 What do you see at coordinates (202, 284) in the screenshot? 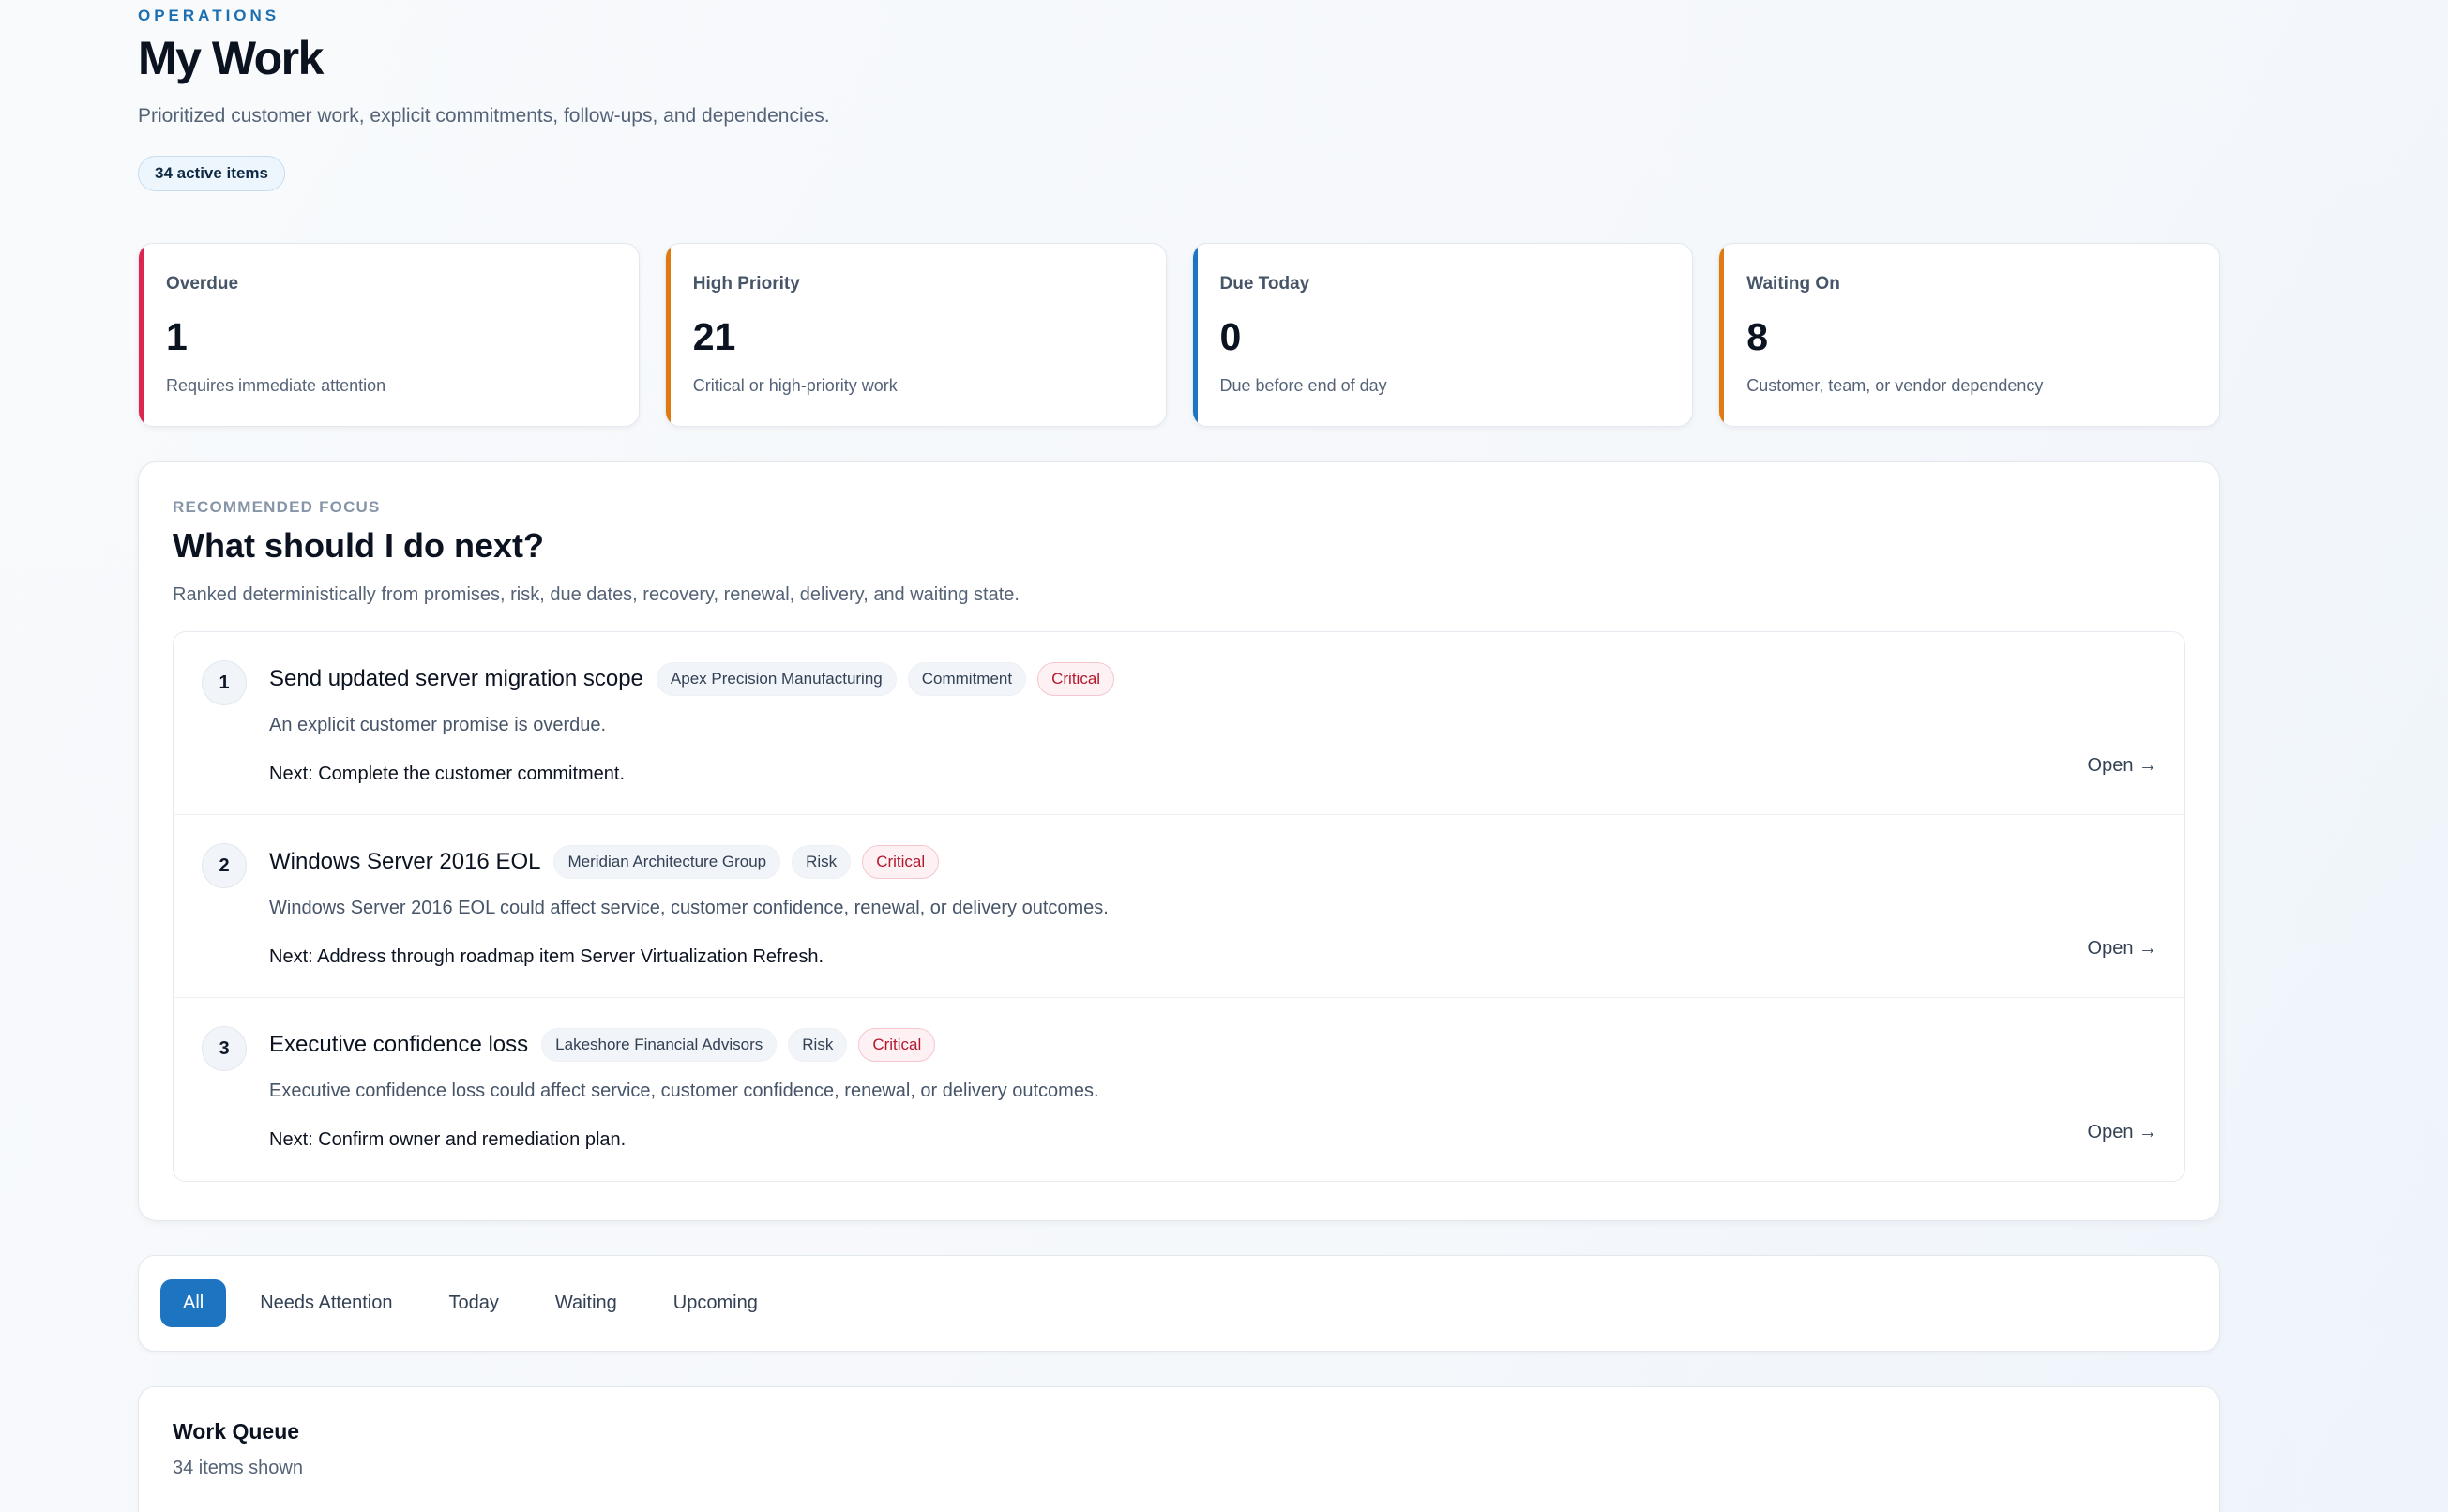
I see `stat-label: Overdue` at bounding box center [202, 284].